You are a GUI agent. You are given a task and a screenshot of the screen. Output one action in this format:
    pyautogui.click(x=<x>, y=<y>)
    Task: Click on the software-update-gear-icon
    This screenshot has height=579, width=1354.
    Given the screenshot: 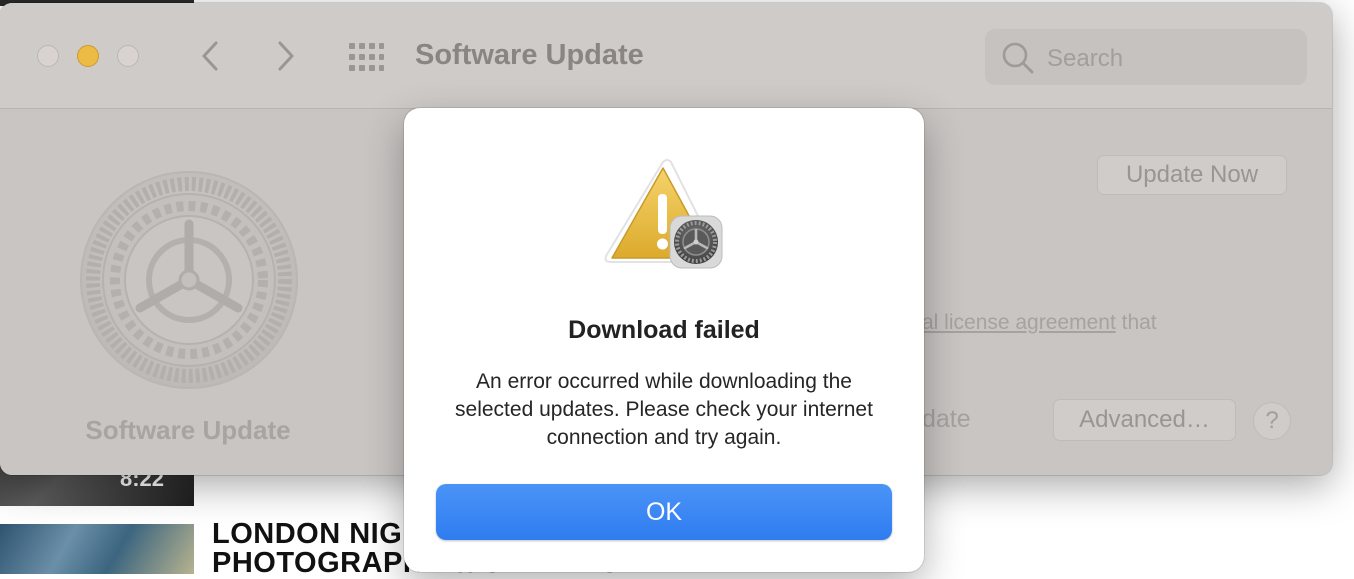 What is the action you would take?
    pyautogui.click(x=189, y=280)
    